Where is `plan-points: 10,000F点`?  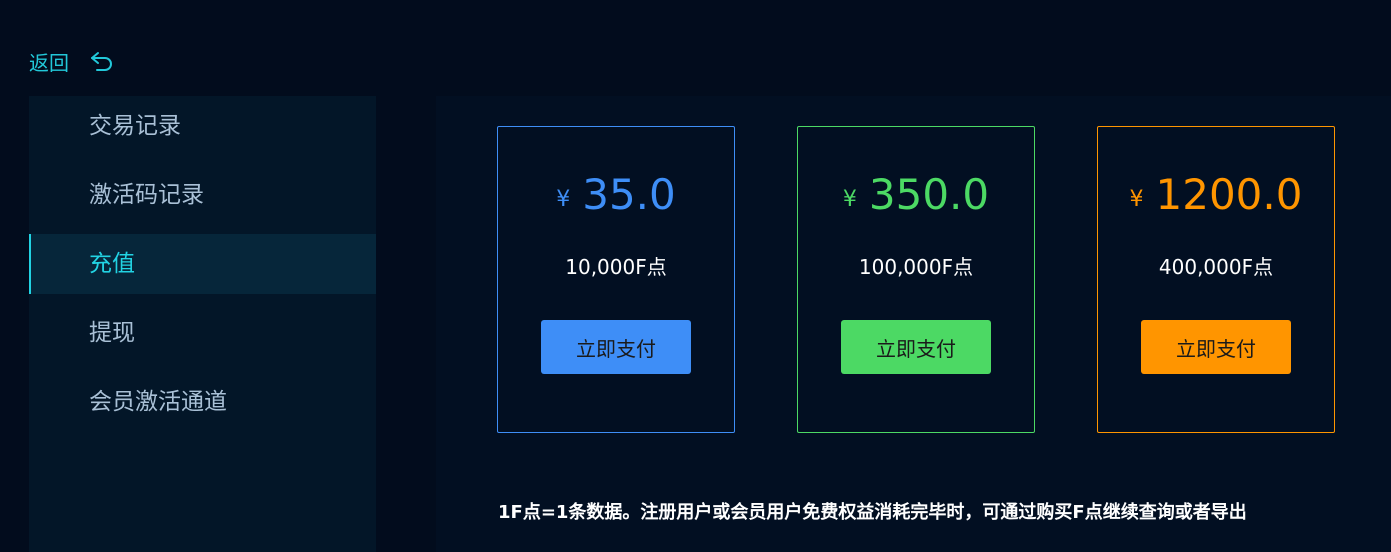
plan-points: 10,000F点 is located at coordinates (616, 267).